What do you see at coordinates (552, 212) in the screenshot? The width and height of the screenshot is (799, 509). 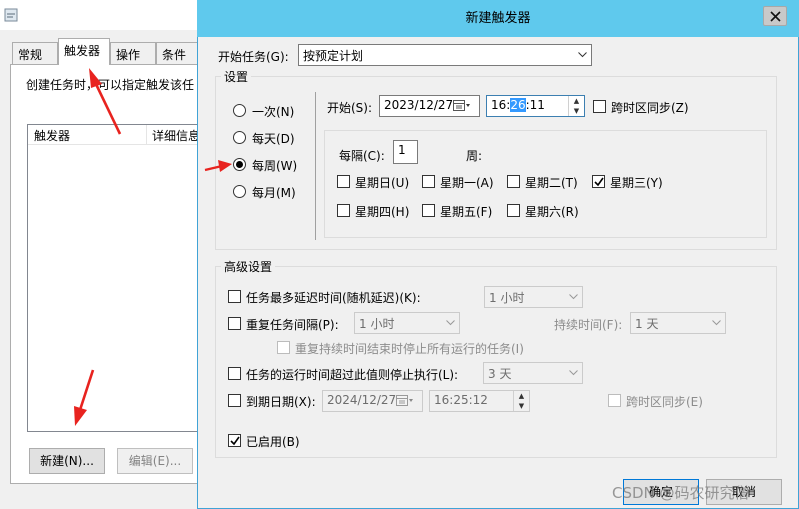 I see `weekday-saturday-label: 星期六(R)` at bounding box center [552, 212].